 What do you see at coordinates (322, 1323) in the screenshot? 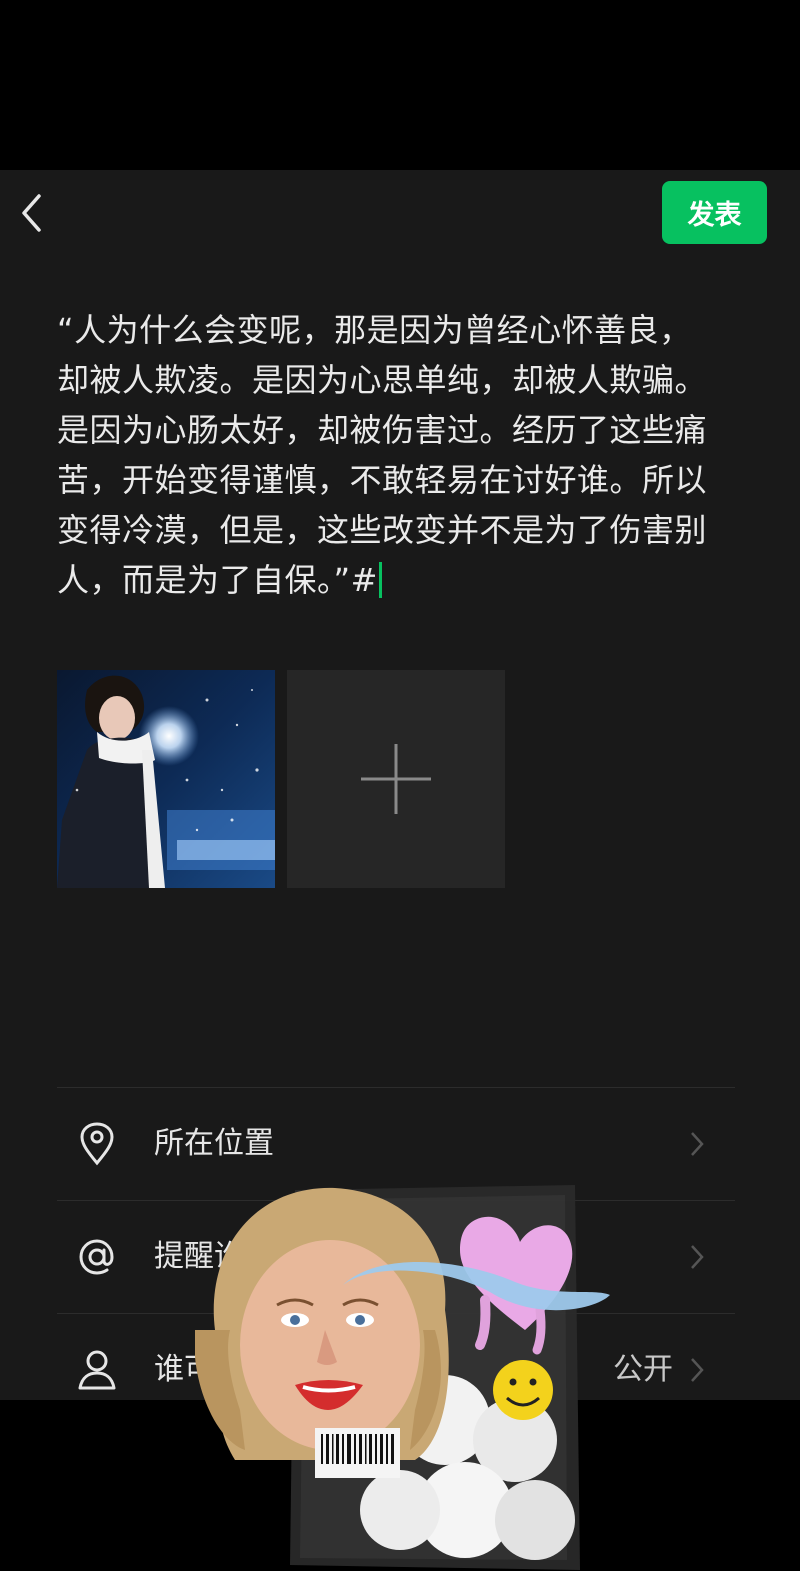
I see `woman-face-icon` at bounding box center [322, 1323].